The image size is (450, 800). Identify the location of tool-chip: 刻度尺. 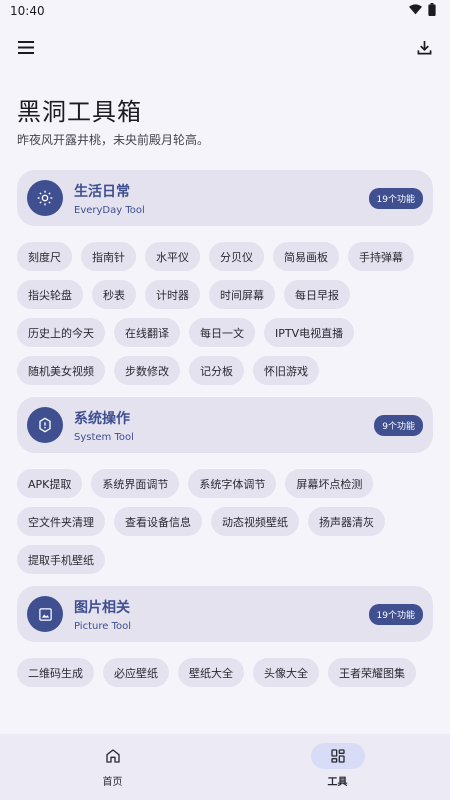
(44, 256).